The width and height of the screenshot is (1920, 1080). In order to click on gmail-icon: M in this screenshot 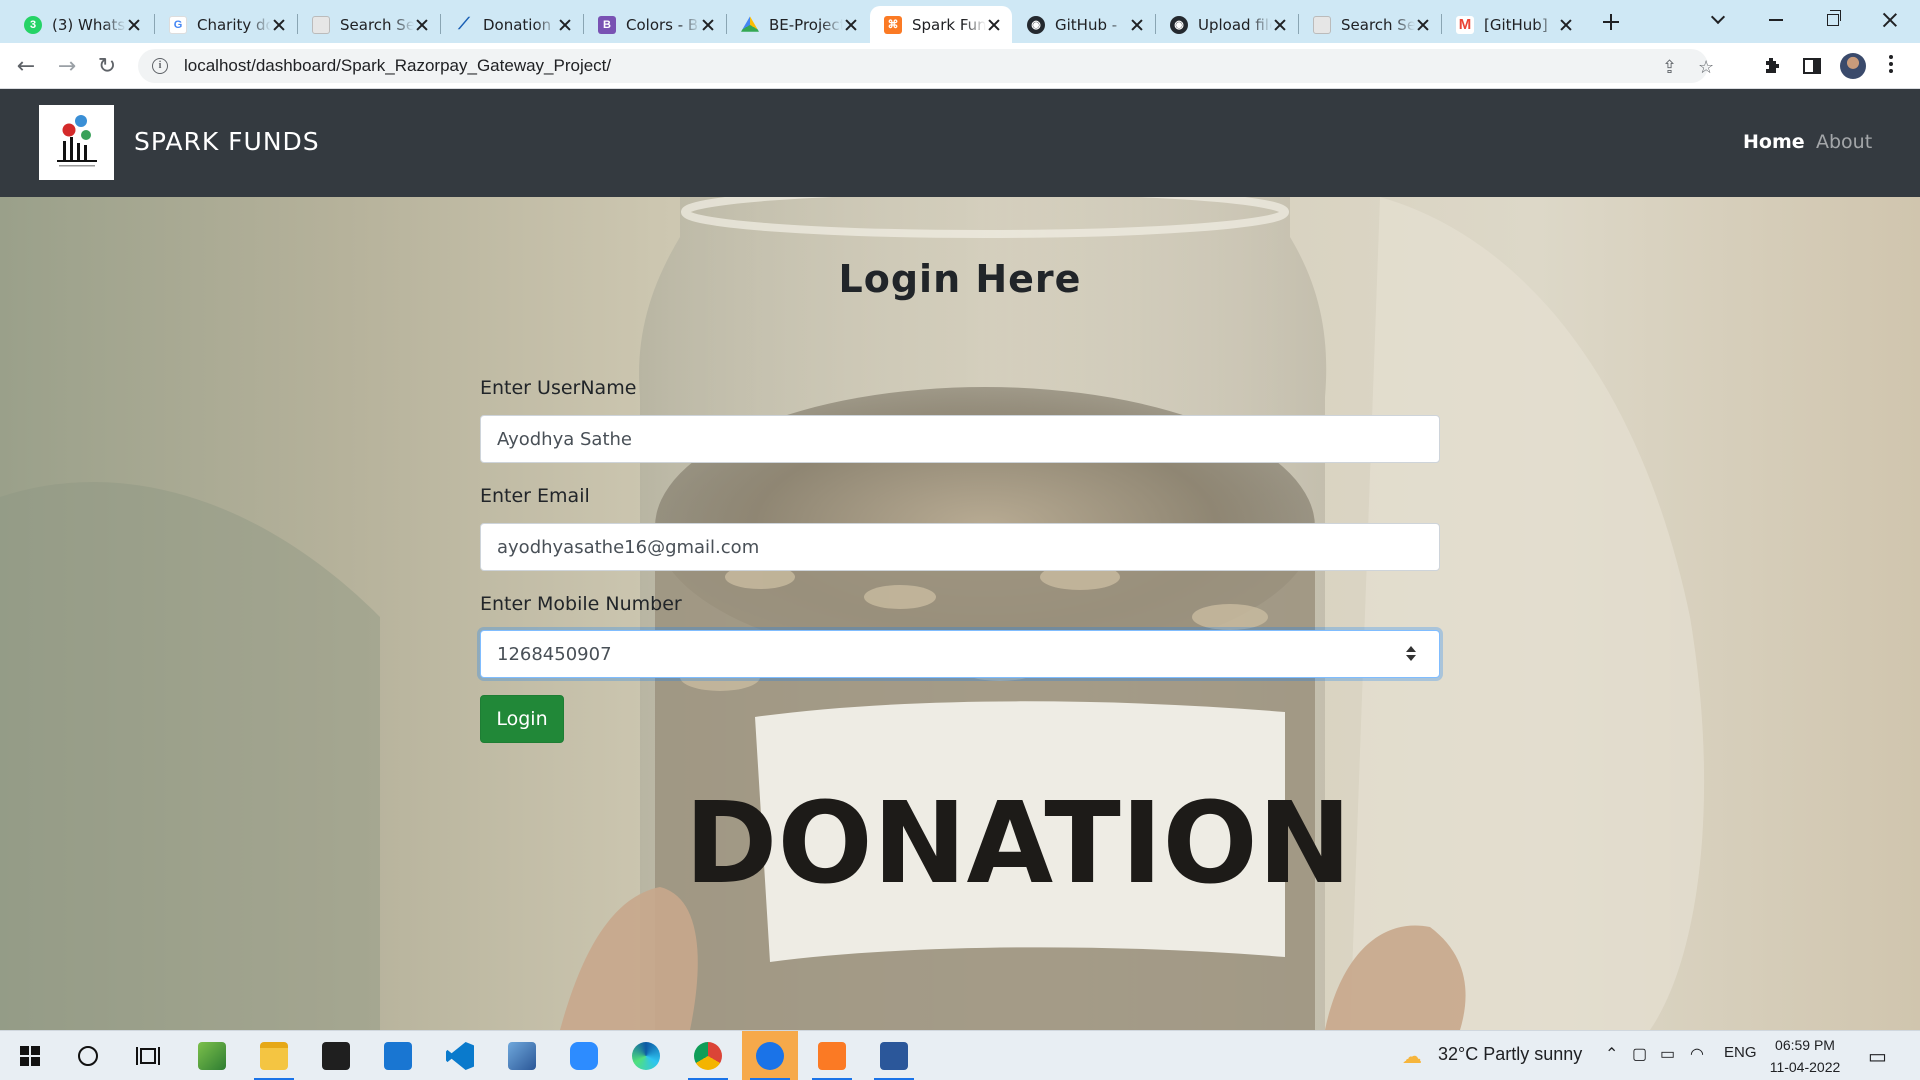, I will do `click(1465, 24)`.